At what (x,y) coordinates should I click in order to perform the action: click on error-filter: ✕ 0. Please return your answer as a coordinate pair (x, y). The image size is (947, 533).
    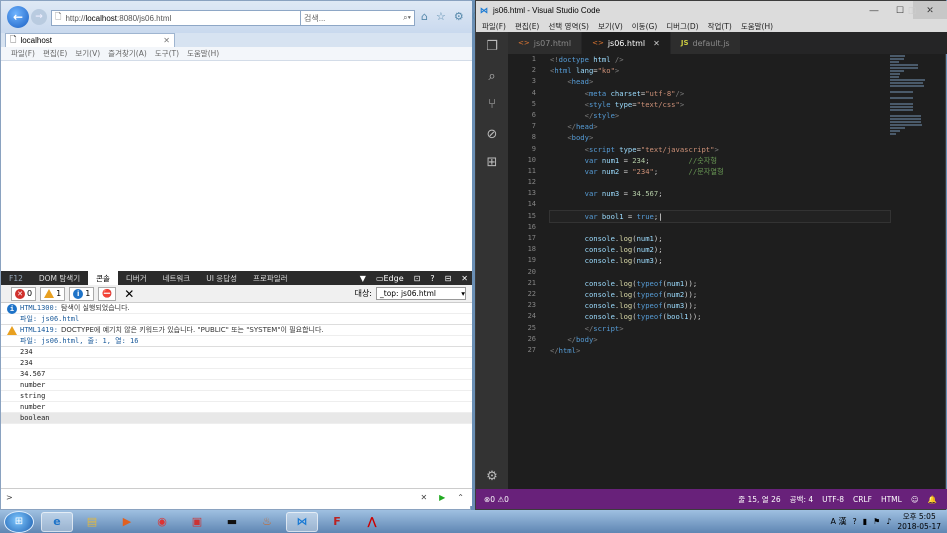
    Looking at the image, I should click on (24, 293).